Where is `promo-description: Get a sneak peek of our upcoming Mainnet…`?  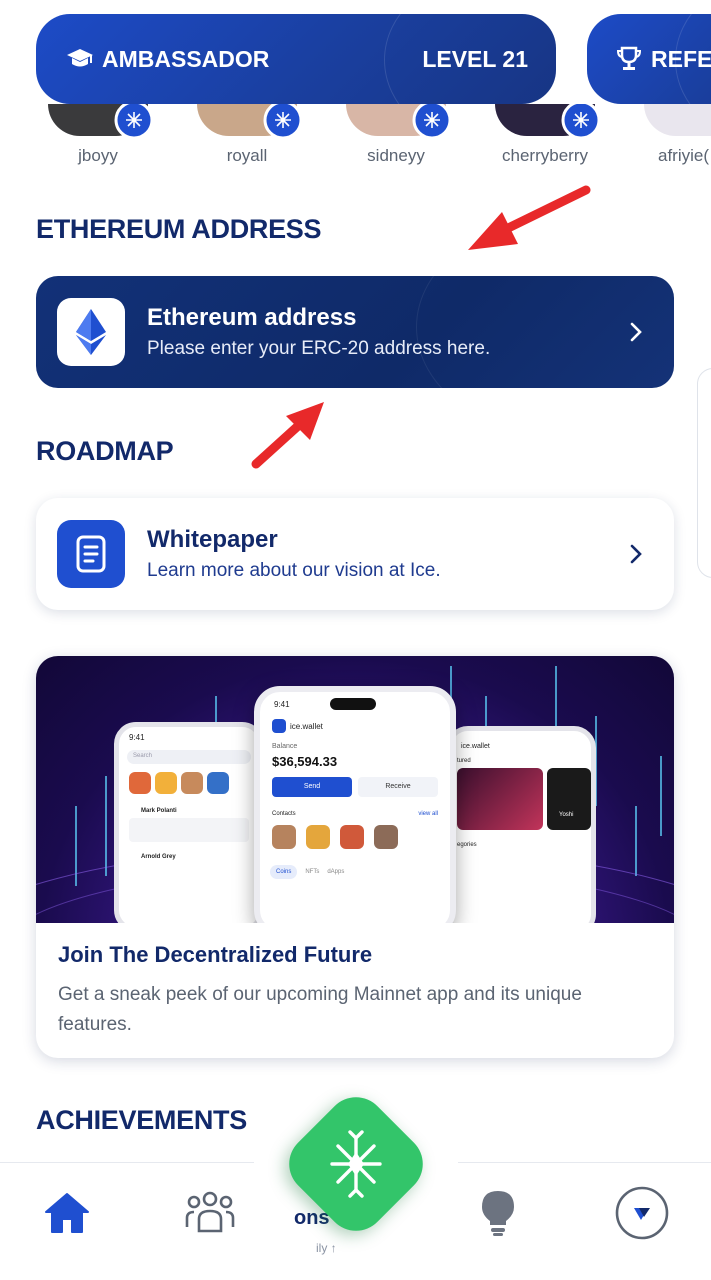 promo-description: Get a sneak peek of our upcoming Mainnet… is located at coordinates (320, 1009).